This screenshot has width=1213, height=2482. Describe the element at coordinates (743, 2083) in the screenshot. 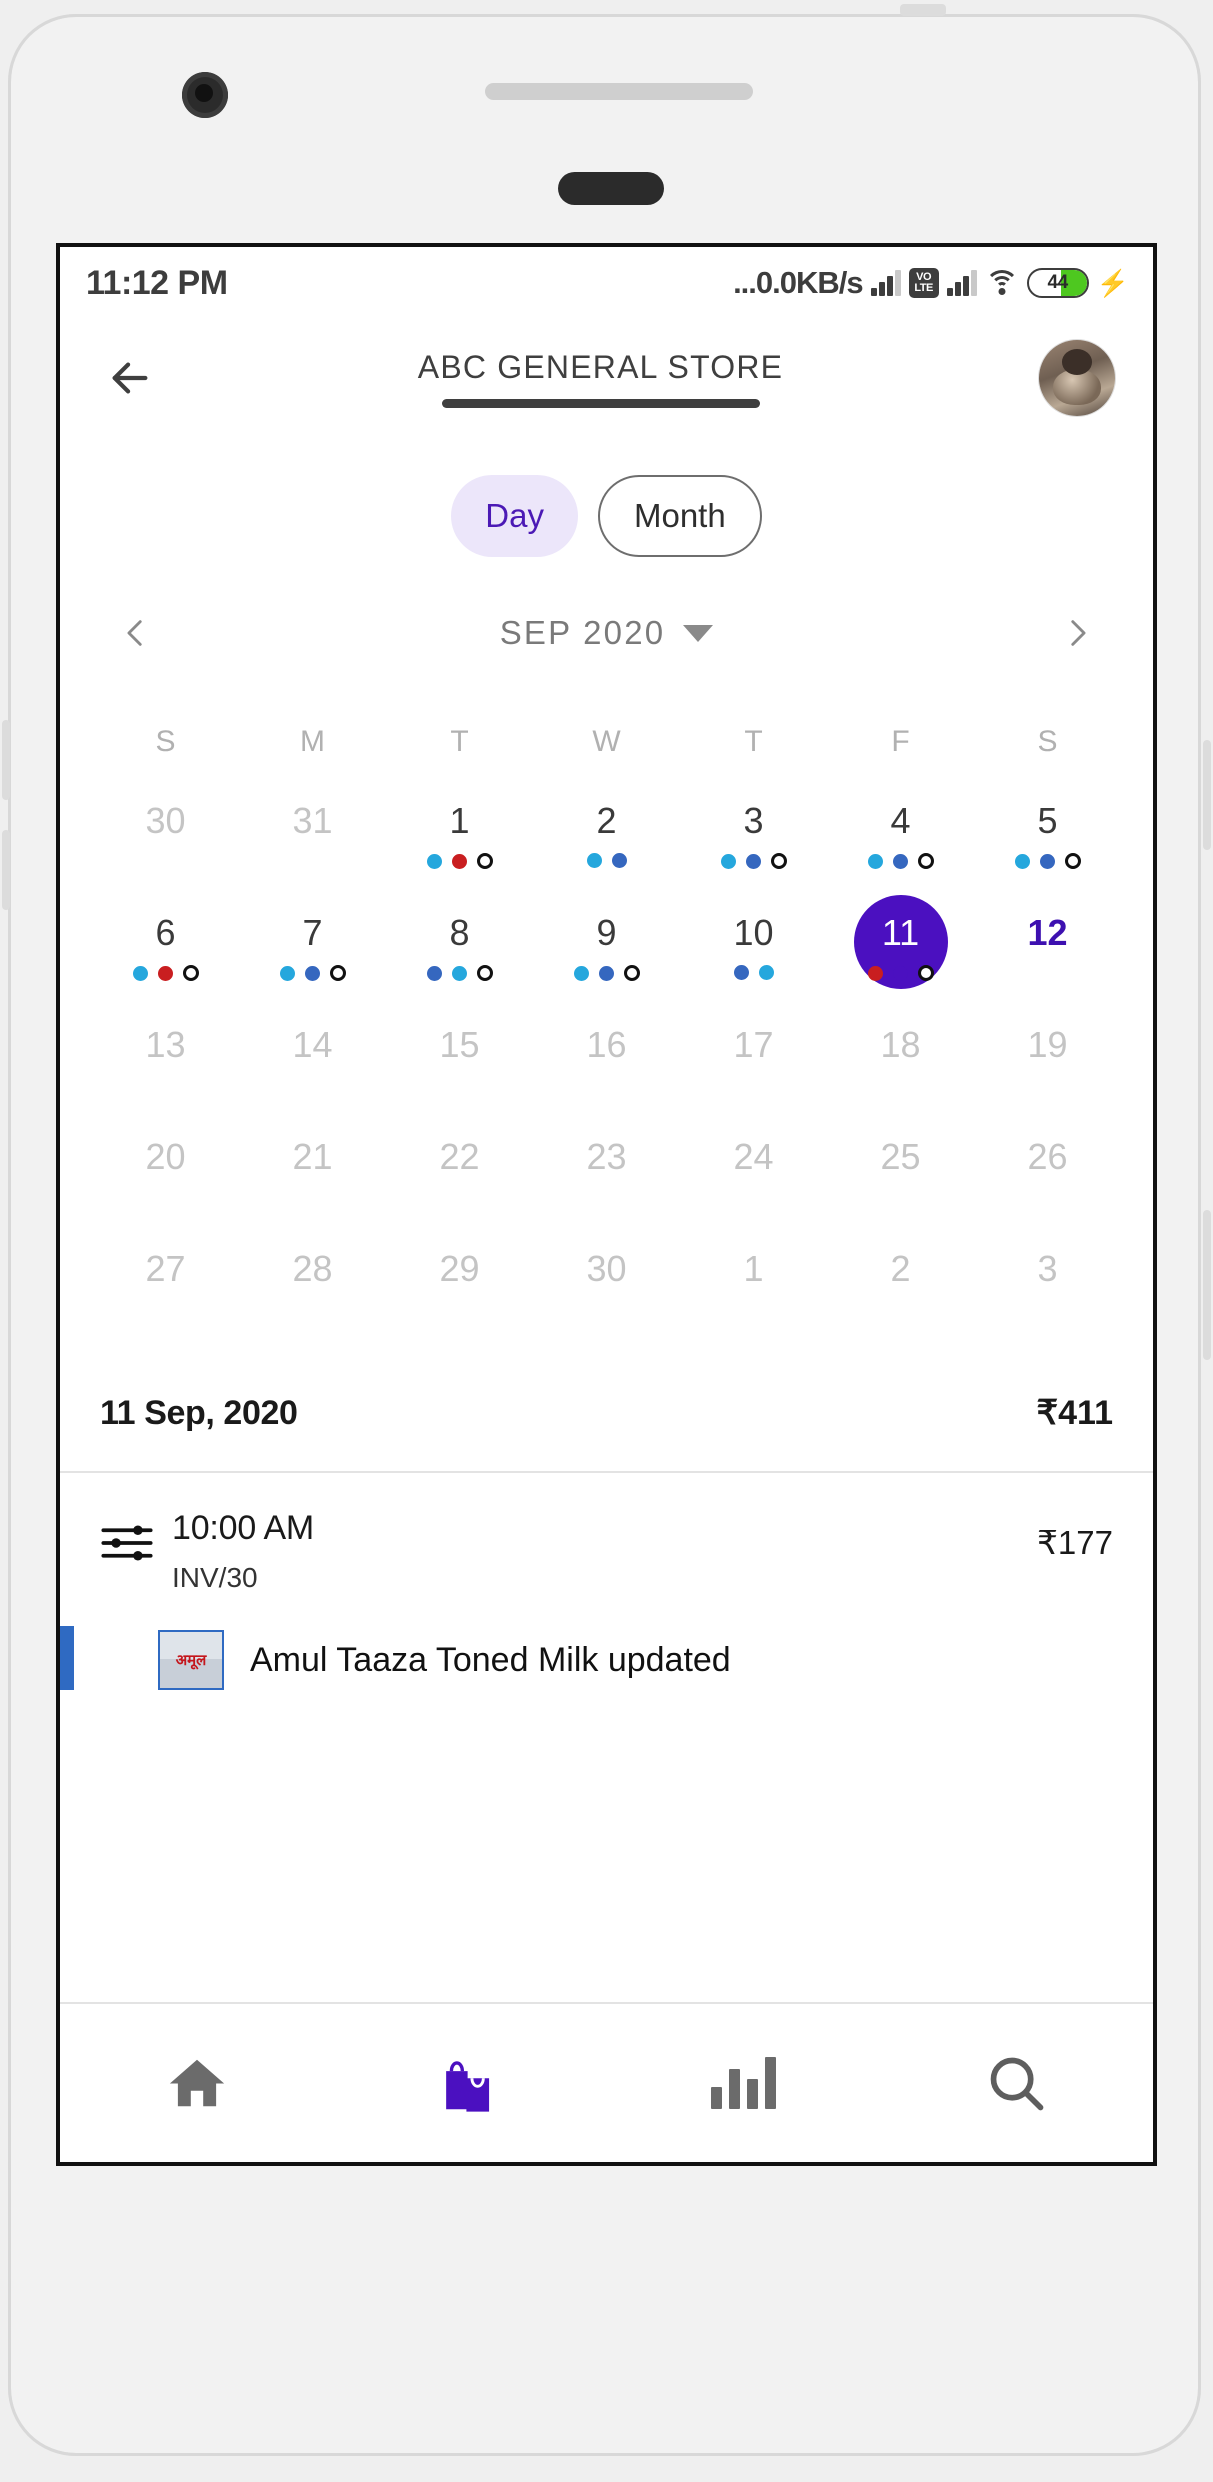

I see `nav-reports` at that location.